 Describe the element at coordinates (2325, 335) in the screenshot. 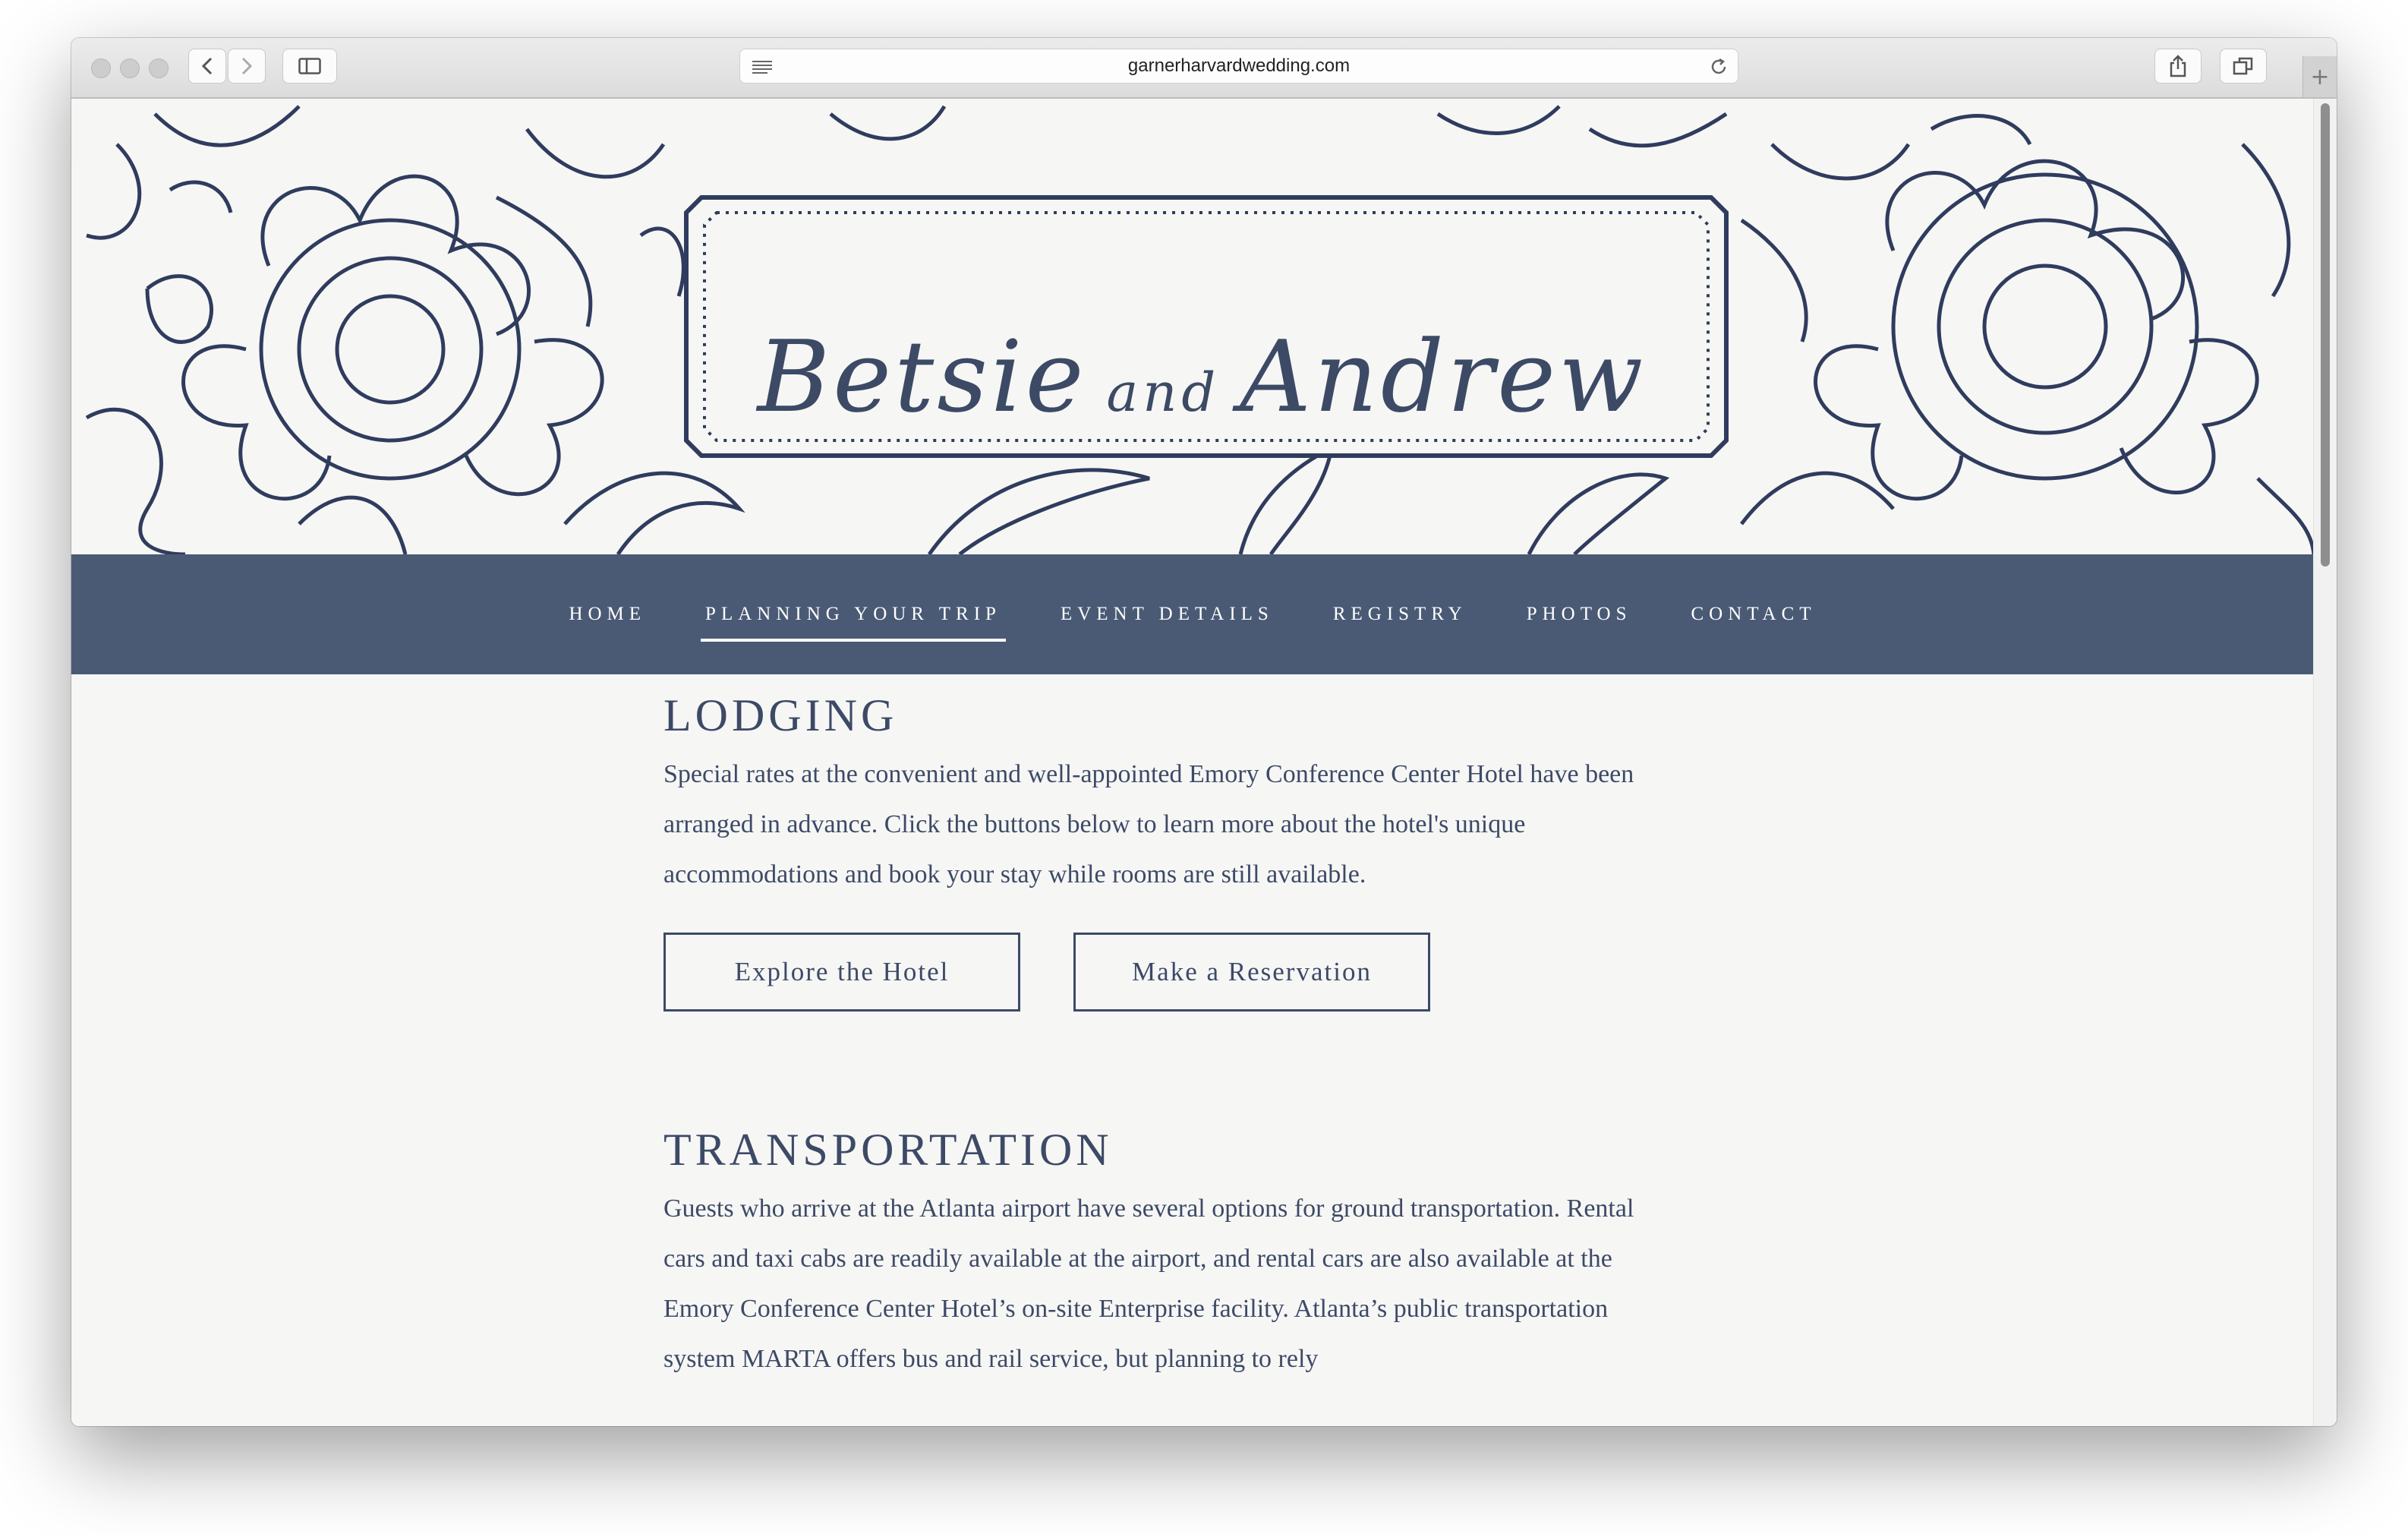

I see `scrollbar-thumb` at that location.